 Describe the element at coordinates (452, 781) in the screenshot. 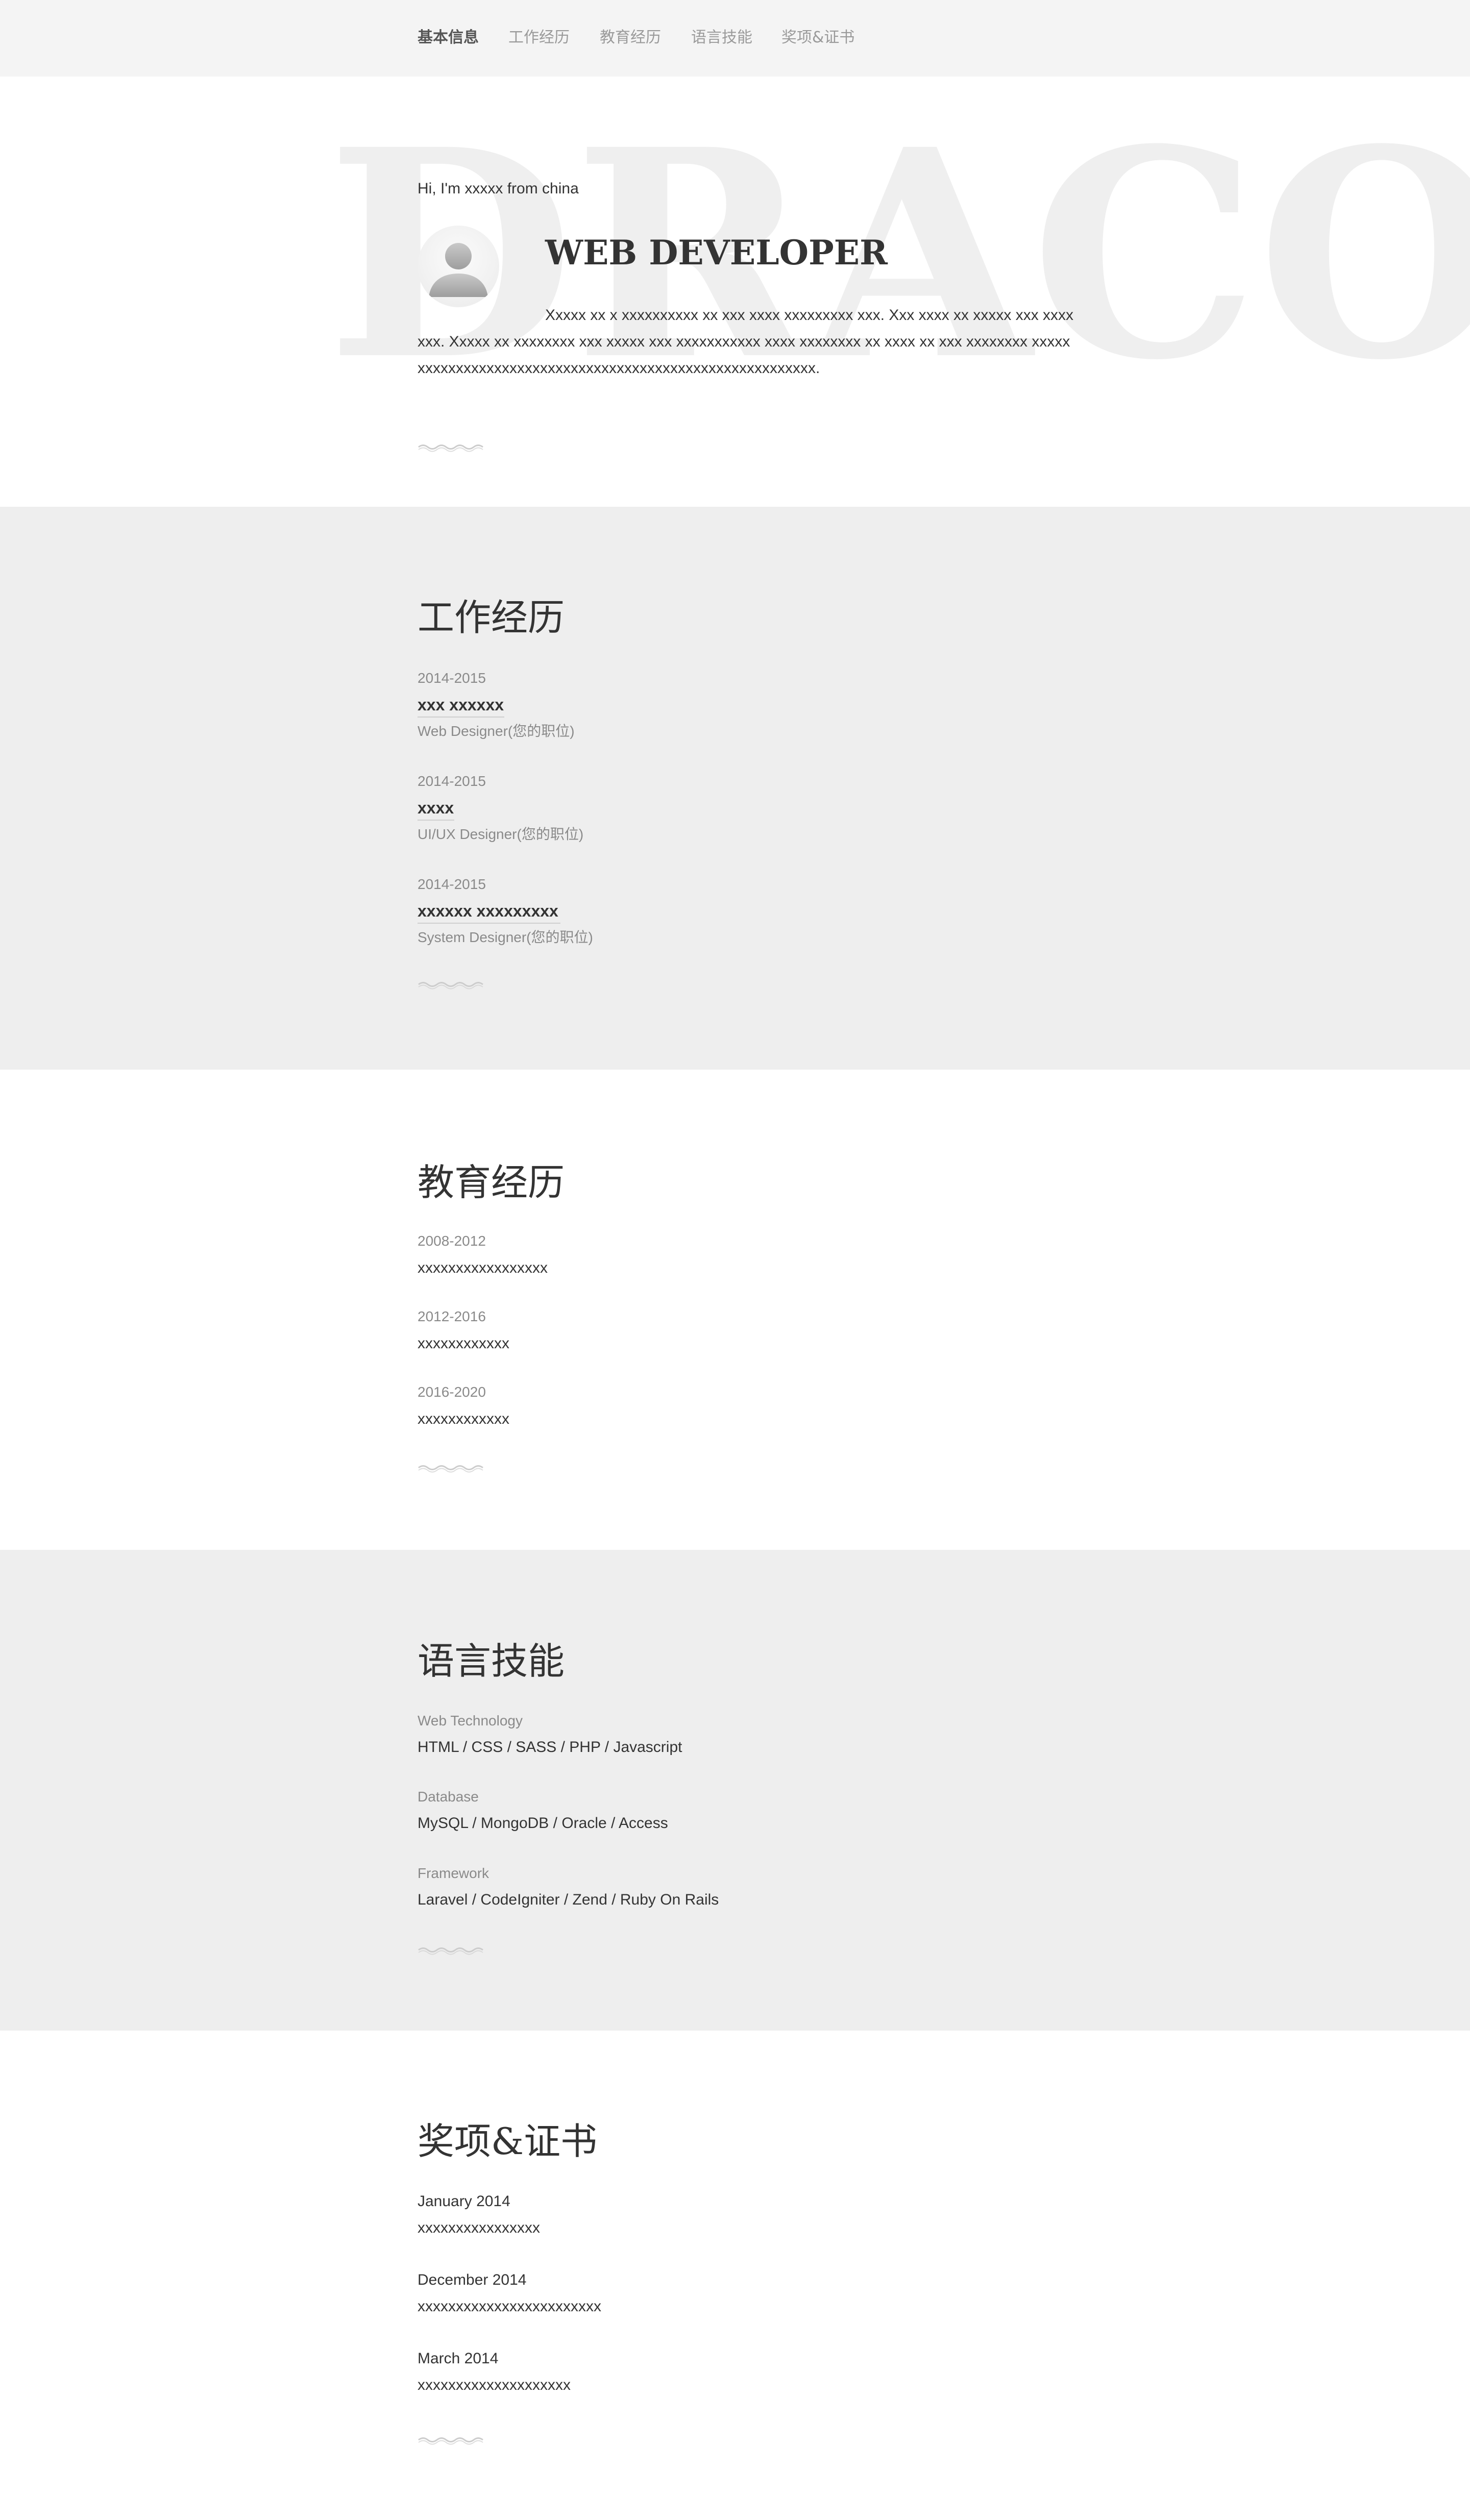

I see `work-period-2: 2014-2015` at that location.